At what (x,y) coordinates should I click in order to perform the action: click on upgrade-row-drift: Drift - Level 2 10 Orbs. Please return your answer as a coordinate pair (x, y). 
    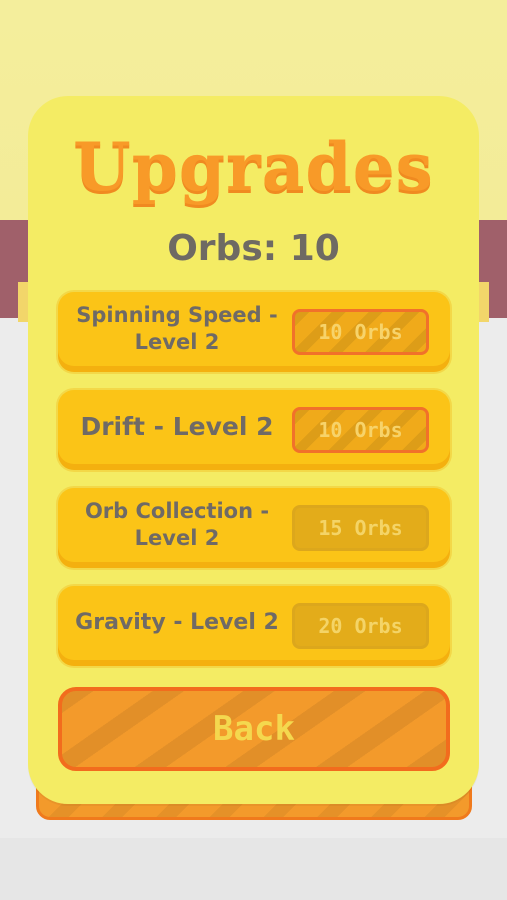
    Looking at the image, I should click on (254, 430).